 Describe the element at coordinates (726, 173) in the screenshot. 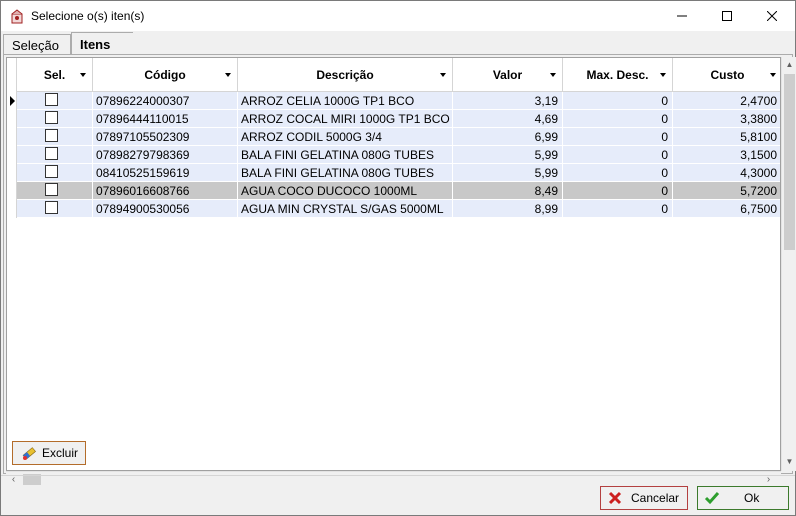

I see `custo-cell: 4,3000` at that location.